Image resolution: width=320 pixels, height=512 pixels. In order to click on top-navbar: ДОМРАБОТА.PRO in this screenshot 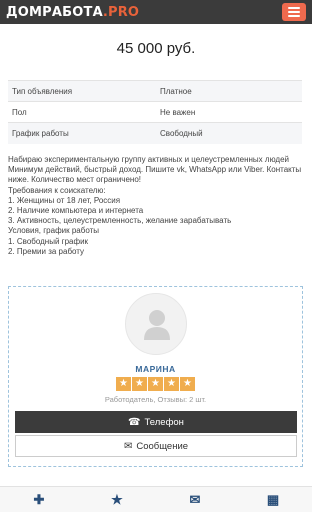, I will do `click(156, 12)`.